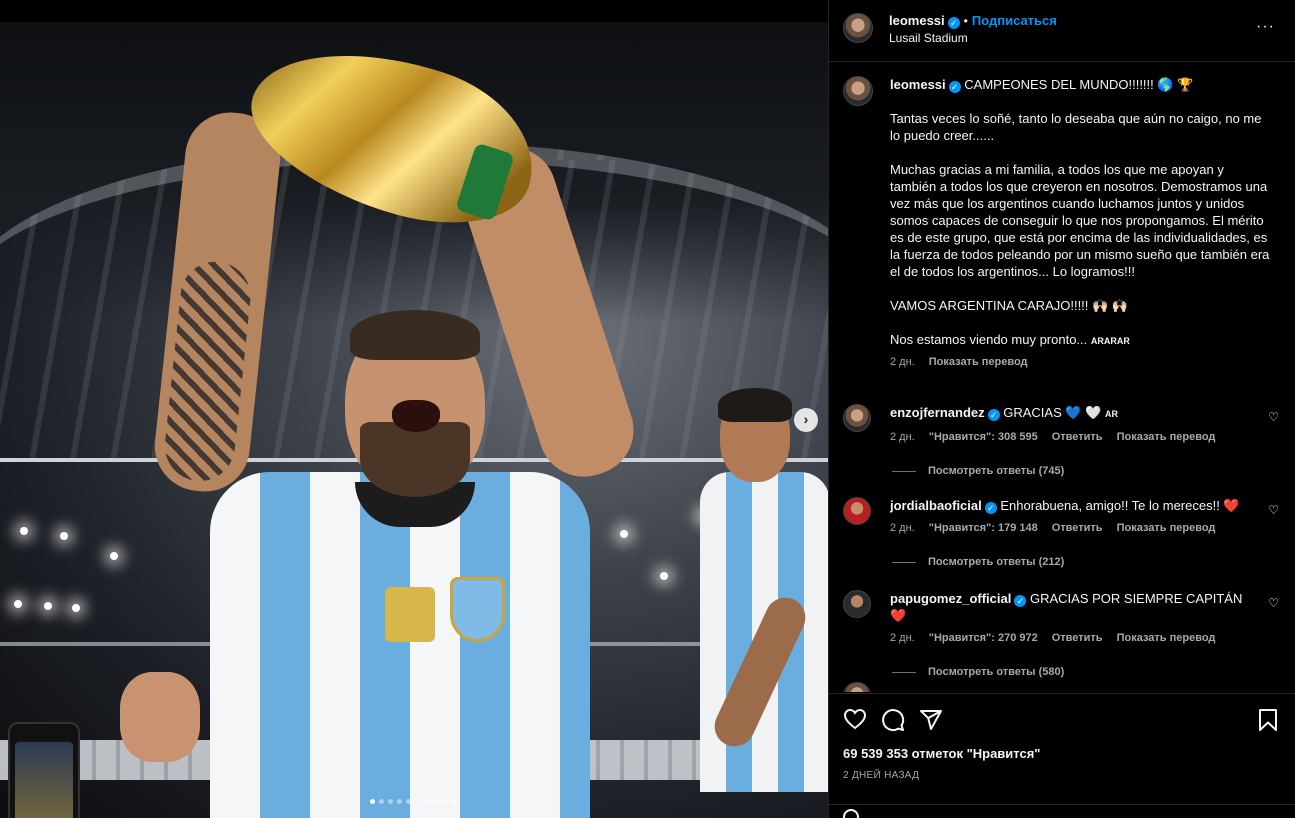 Image resolution: width=1295 pixels, height=818 pixels. What do you see at coordinates (1268, 723) in the screenshot?
I see `bookmark-icon` at bounding box center [1268, 723].